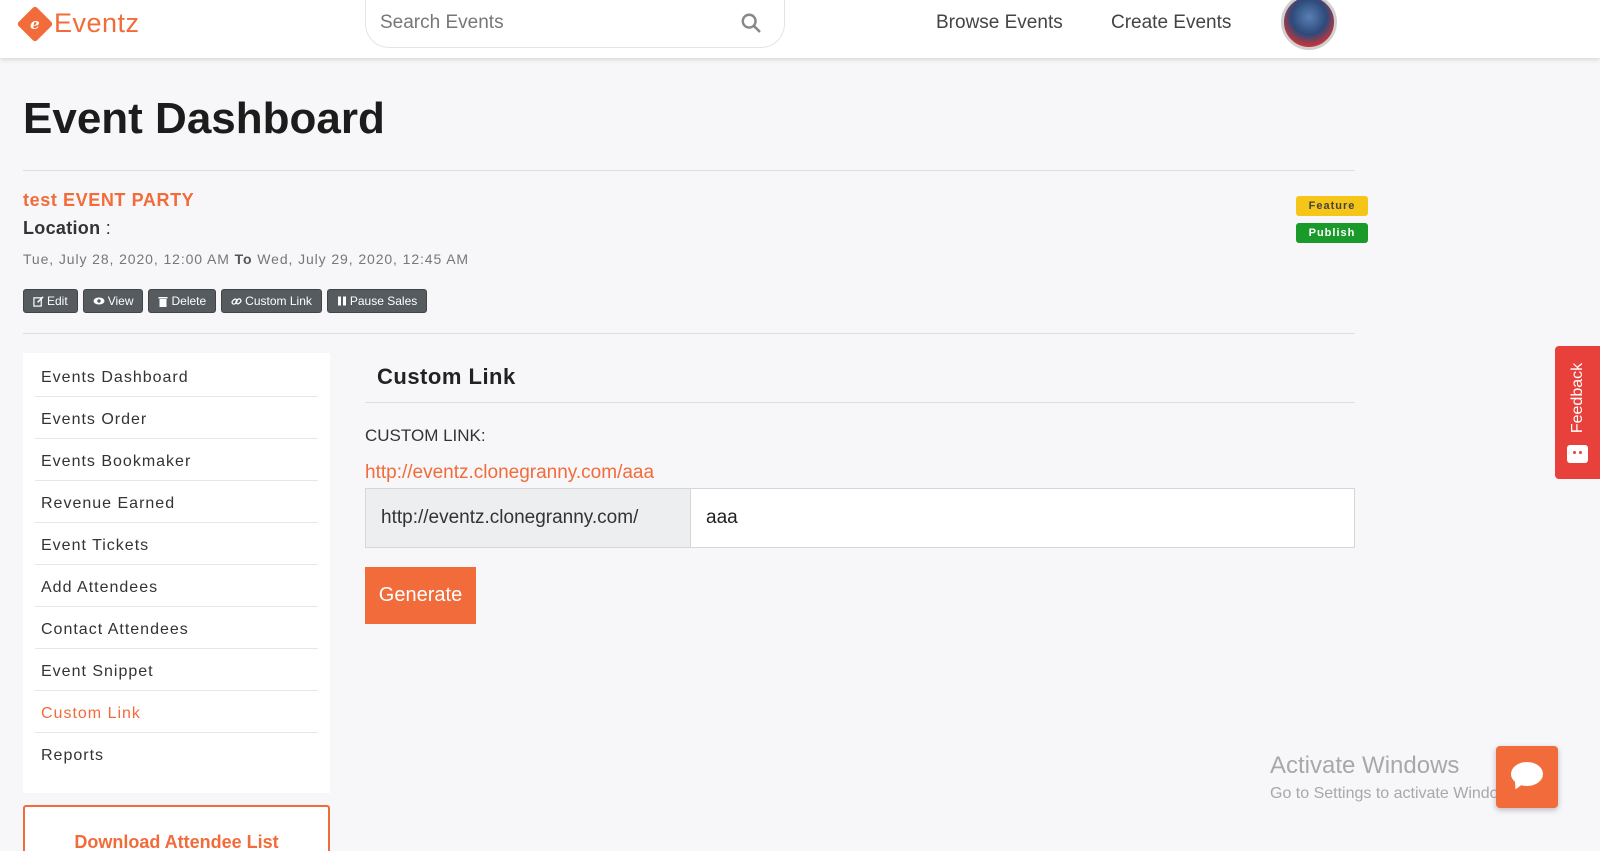 The width and height of the screenshot is (1600, 851). I want to click on top-navbar: e Eventz Browse Events Create Events, so click(800, 29).